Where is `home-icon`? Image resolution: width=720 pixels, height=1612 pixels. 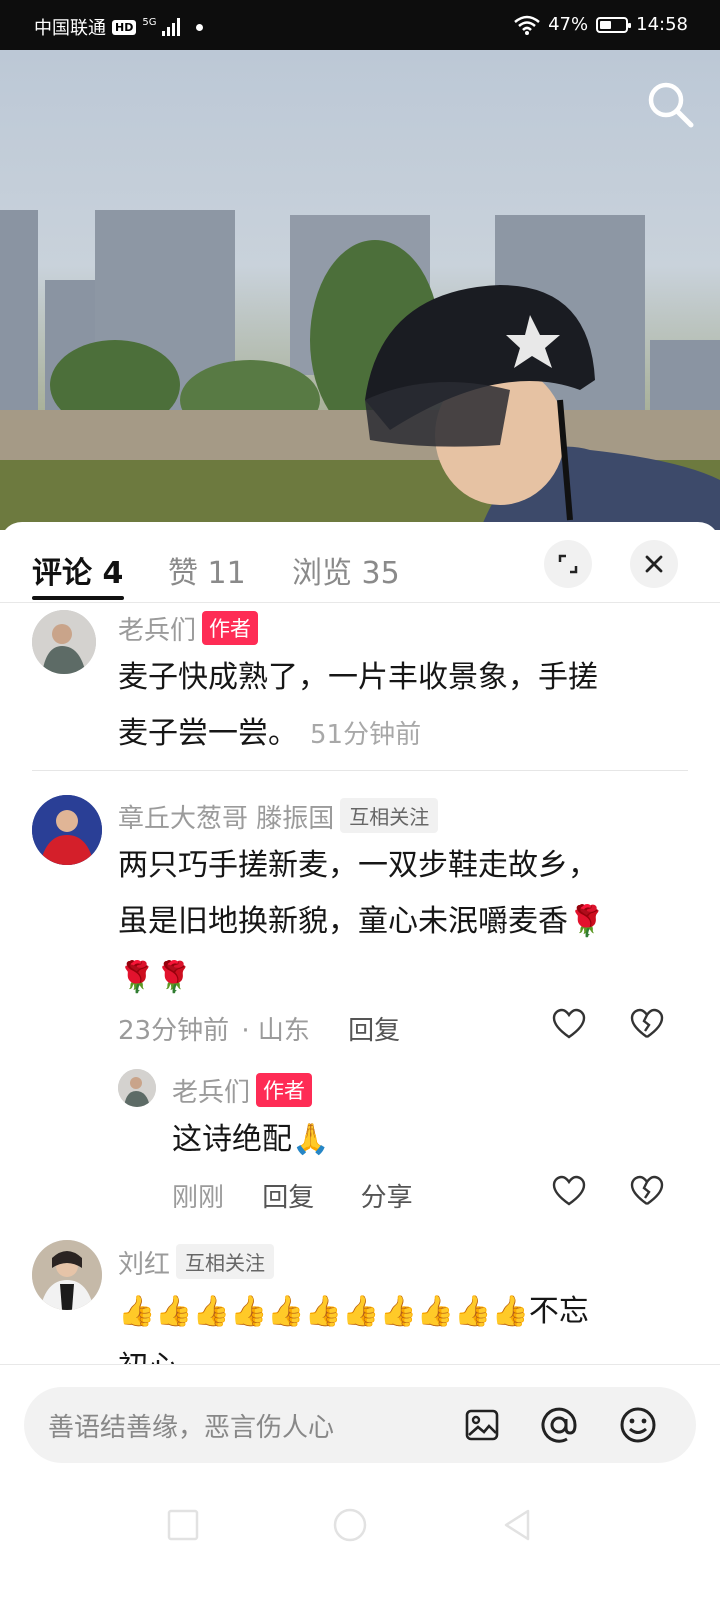
home-icon is located at coordinates (350, 1525).